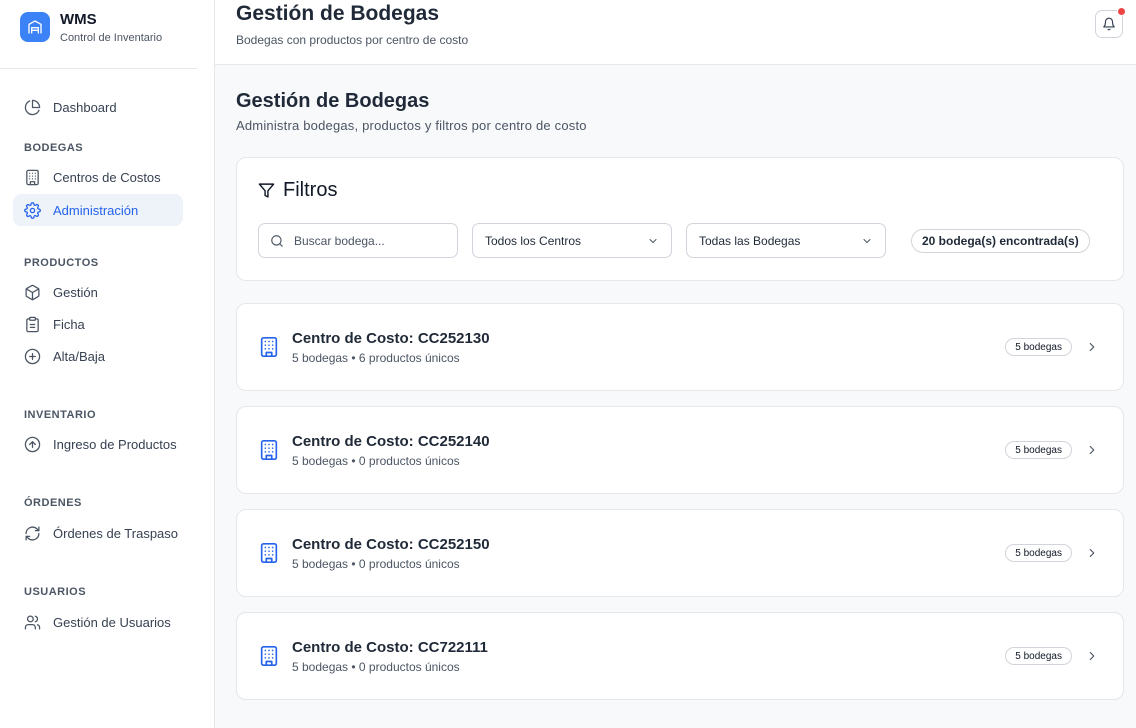 This screenshot has height=728, width=1136. I want to click on sidebar-item-ingreso-productos: Ingreso de Productos, so click(98, 444).